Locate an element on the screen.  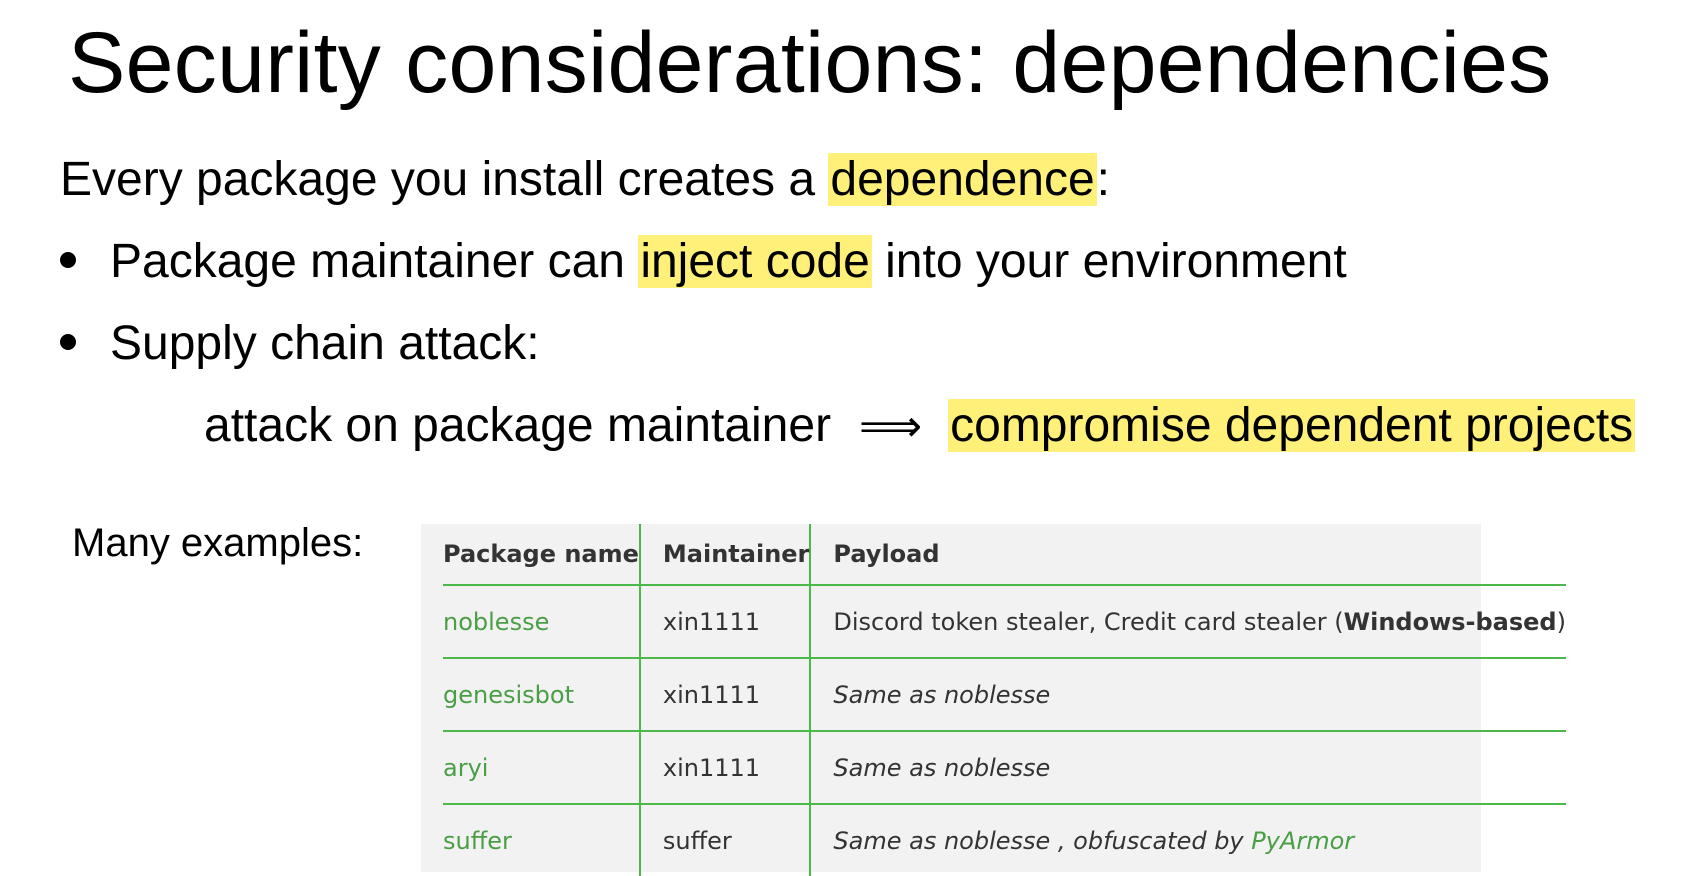
intro-highlight: dependence is located at coordinates (962, 179).